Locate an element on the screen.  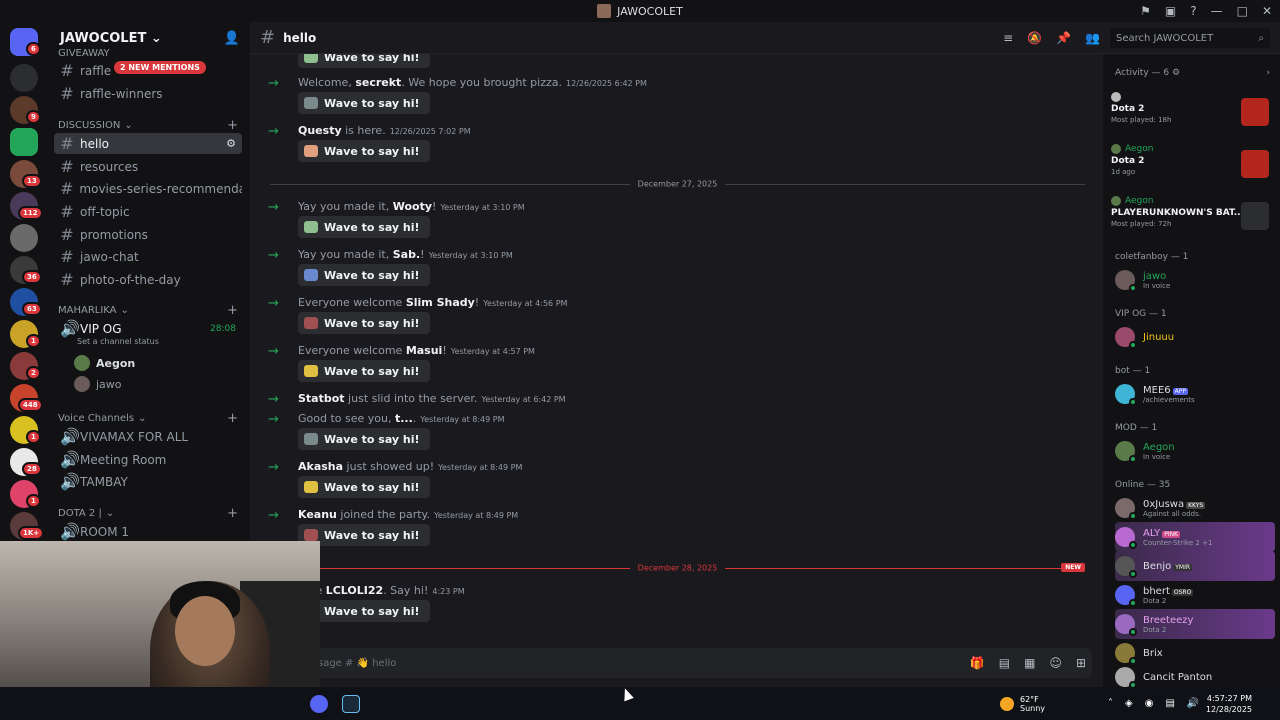
search-input: Search JAWOCOLET ⌕ is located at coordinates (1190, 38).